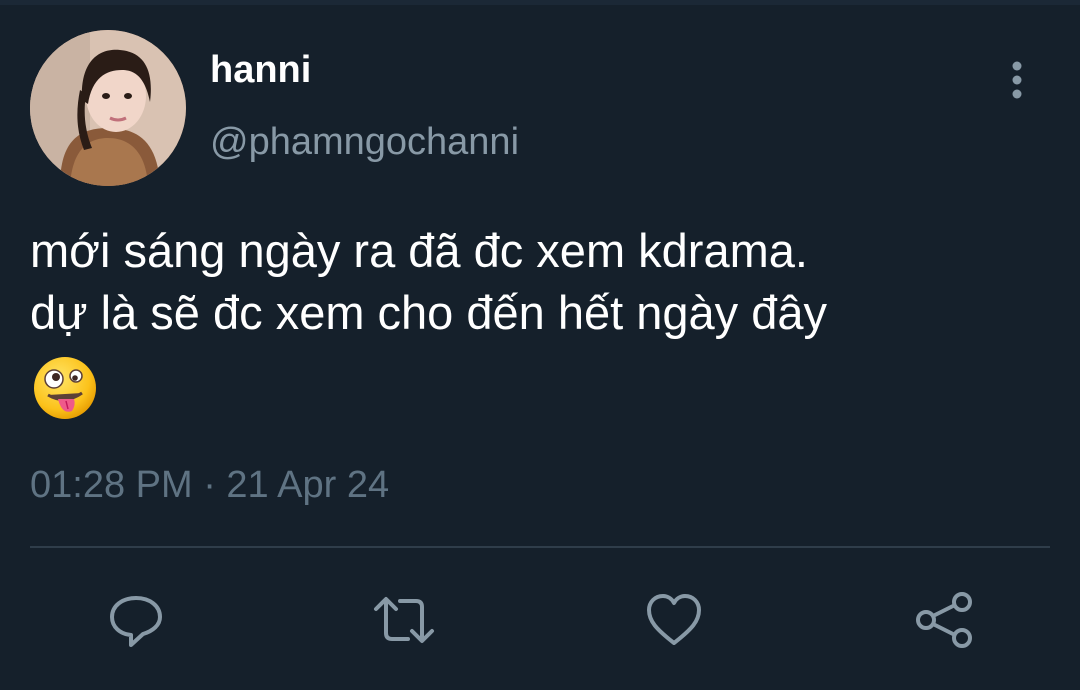 This screenshot has height=690, width=1080. I want to click on avatar-photo, so click(108, 108).